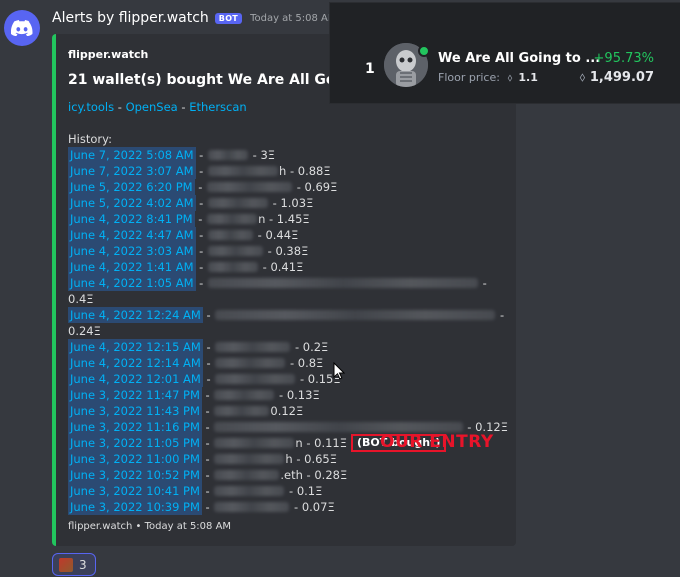 This screenshot has width=680, height=577. I want to click on purchase-amount: h - 0.88Ξ, so click(305, 171).